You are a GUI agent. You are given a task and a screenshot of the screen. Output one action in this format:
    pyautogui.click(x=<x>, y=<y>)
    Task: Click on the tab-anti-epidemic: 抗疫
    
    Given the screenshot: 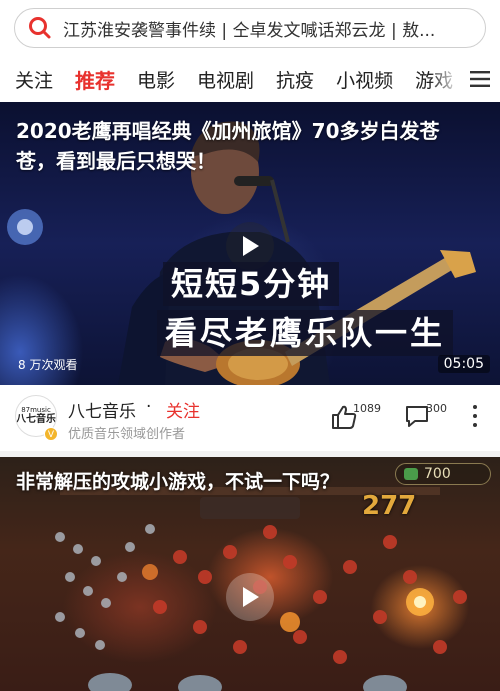 What is the action you would take?
    pyautogui.click(x=295, y=79)
    